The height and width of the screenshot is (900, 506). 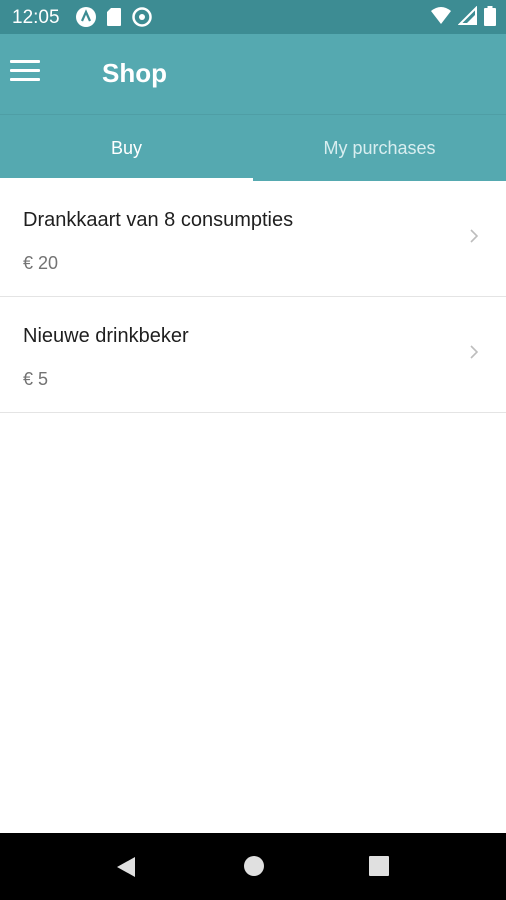 What do you see at coordinates (379, 148) in the screenshot?
I see `tab-my-purchases: My purchases` at bounding box center [379, 148].